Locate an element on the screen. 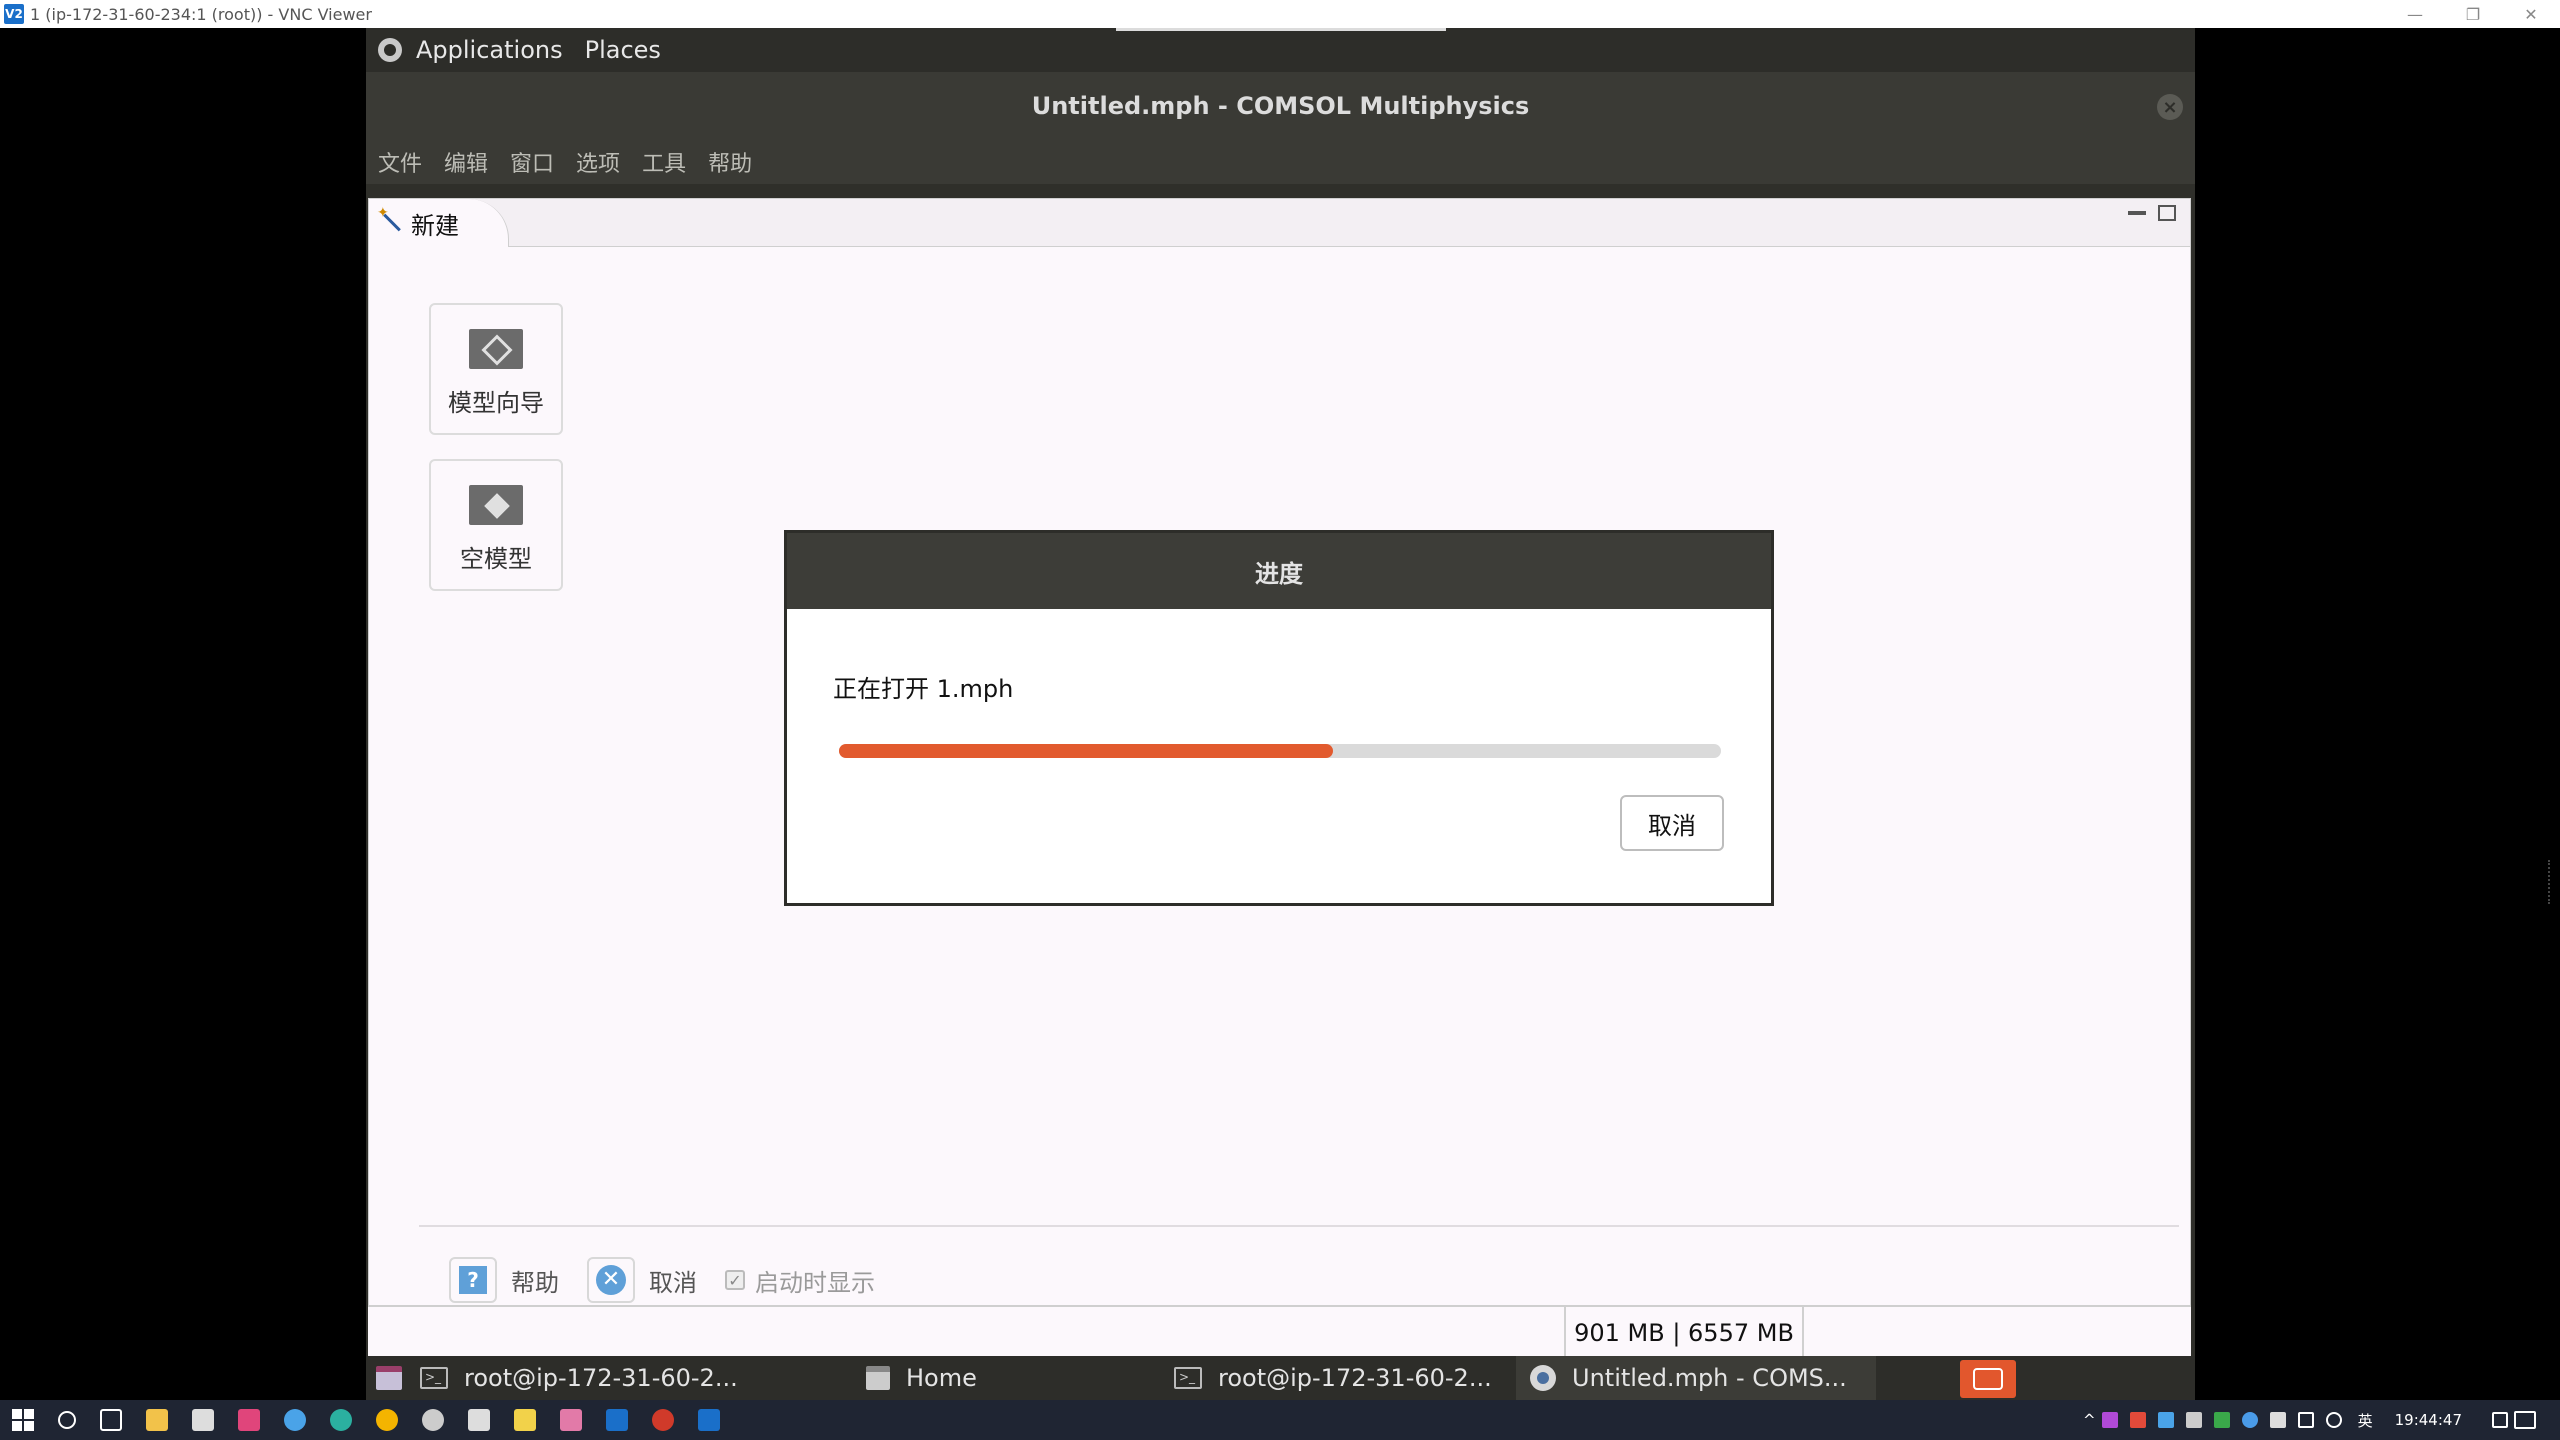 The image size is (2560, 1440). status-bar: 901 MB | 6557 MB is located at coordinates (1279, 1332).